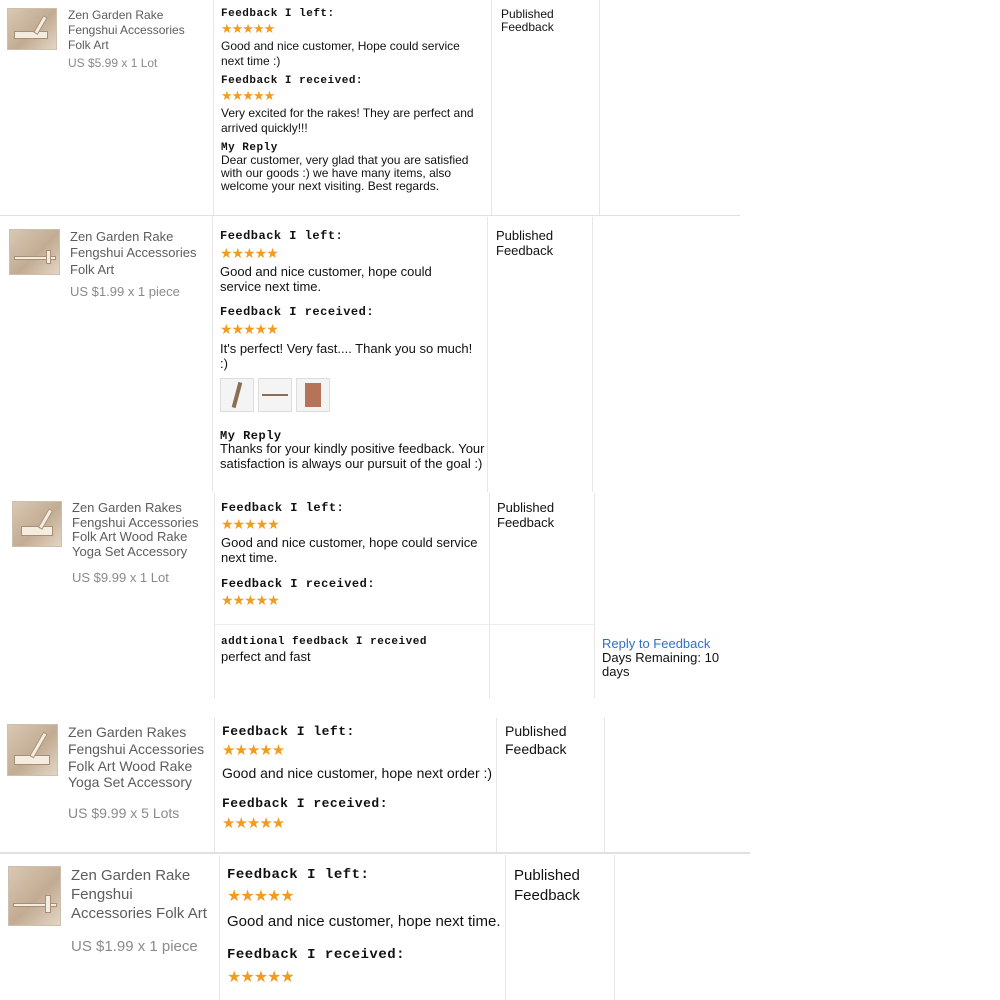 The height and width of the screenshot is (1000, 1000). What do you see at coordinates (124, 813) in the screenshot?
I see `product-price: US $9.99 x 5 Lots` at bounding box center [124, 813].